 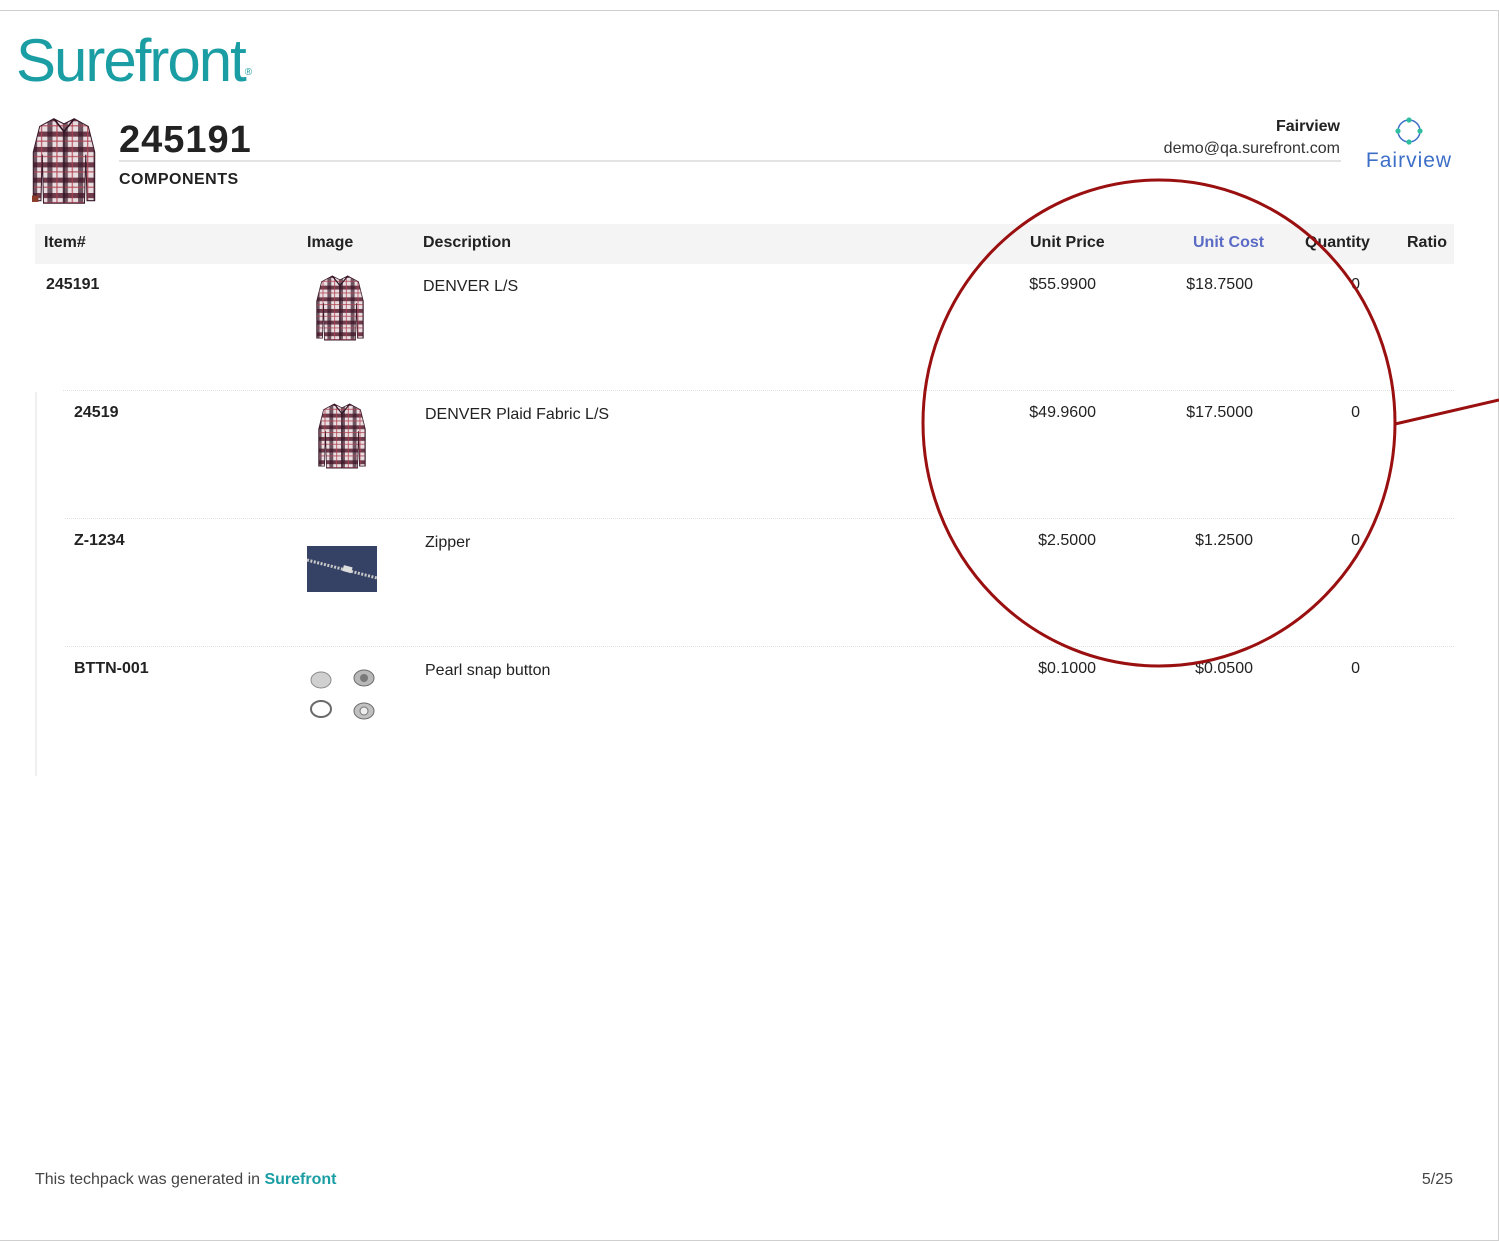 I want to click on unit-cost: $17.5000, so click(x=1219, y=412).